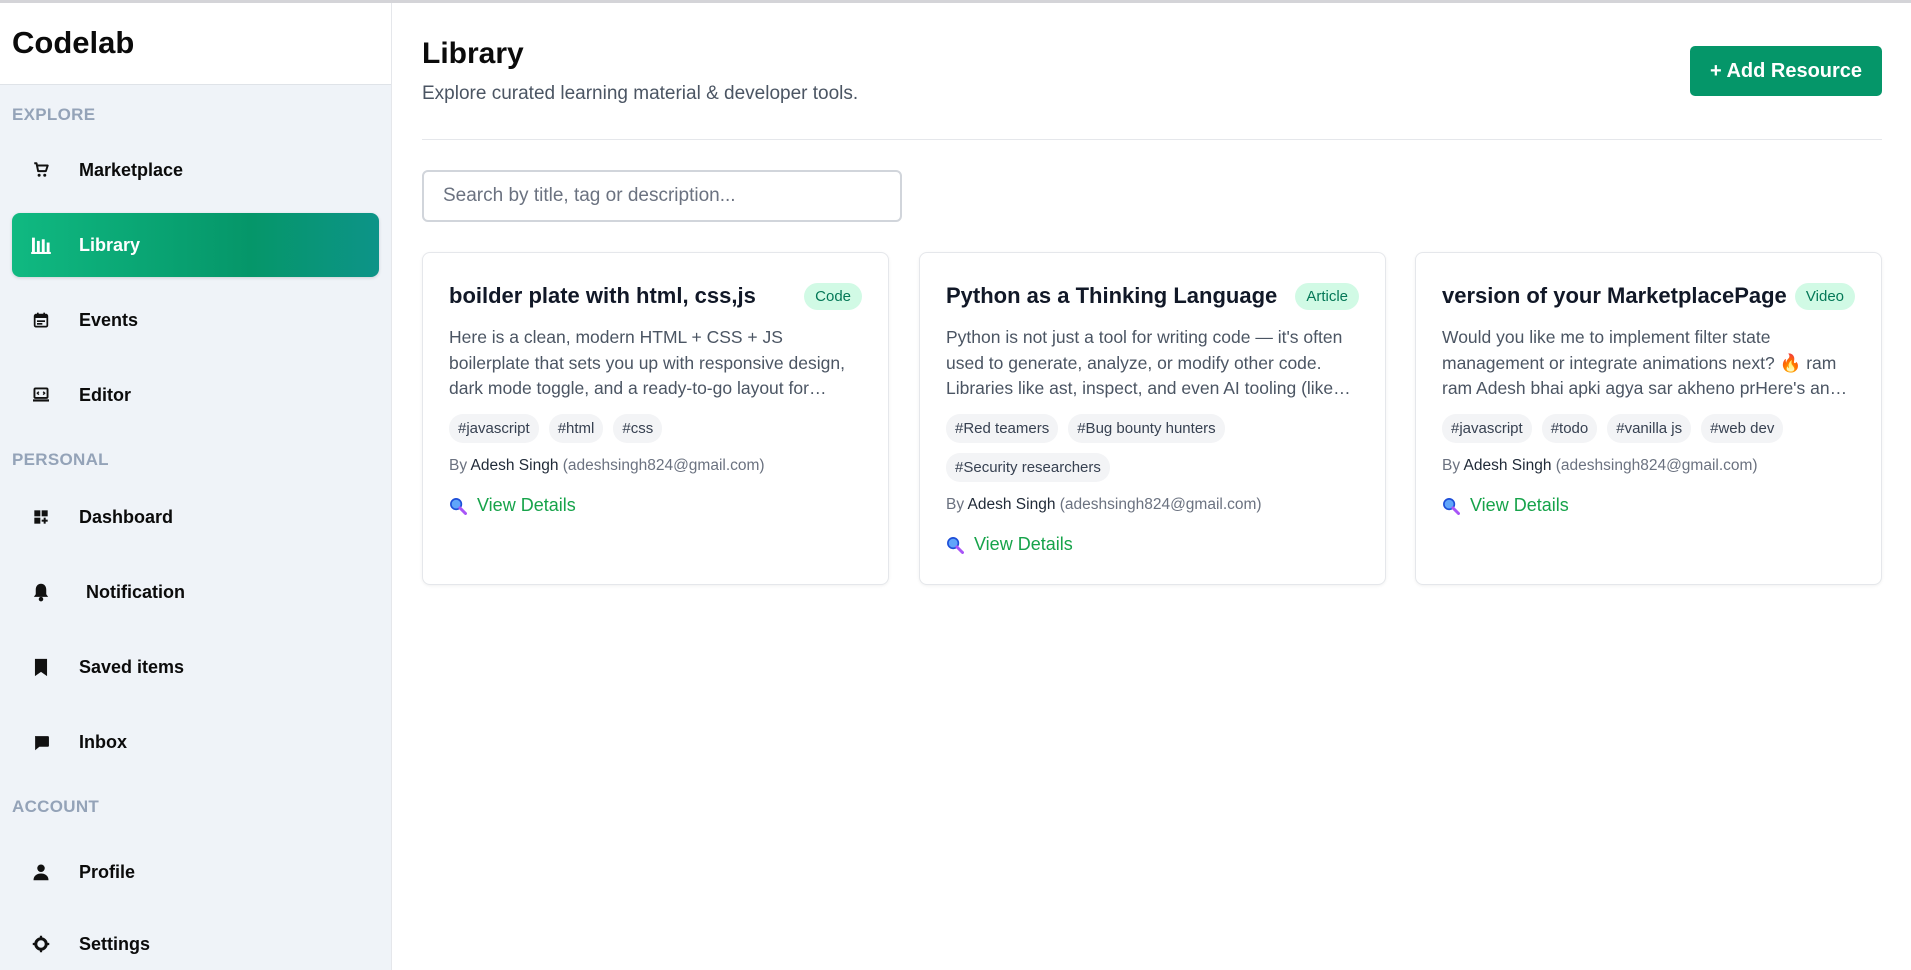 Image resolution: width=1911 pixels, height=970 pixels. What do you see at coordinates (195, 44) in the screenshot?
I see `brand-logo: Codelab` at bounding box center [195, 44].